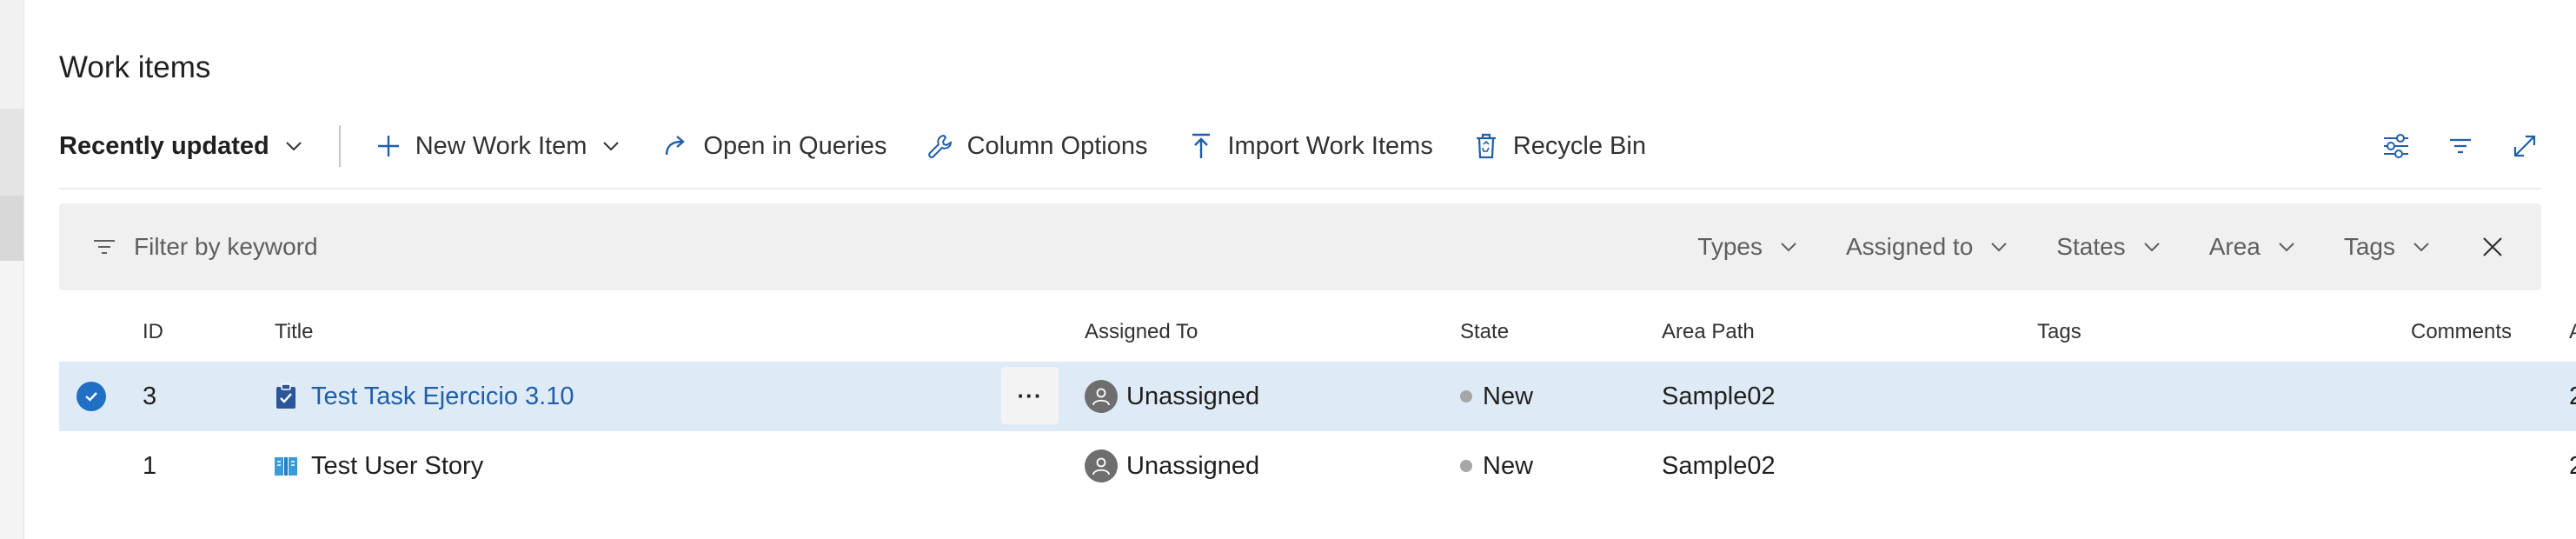  Describe the element at coordinates (286, 466) in the screenshot. I see `book-icon` at that location.